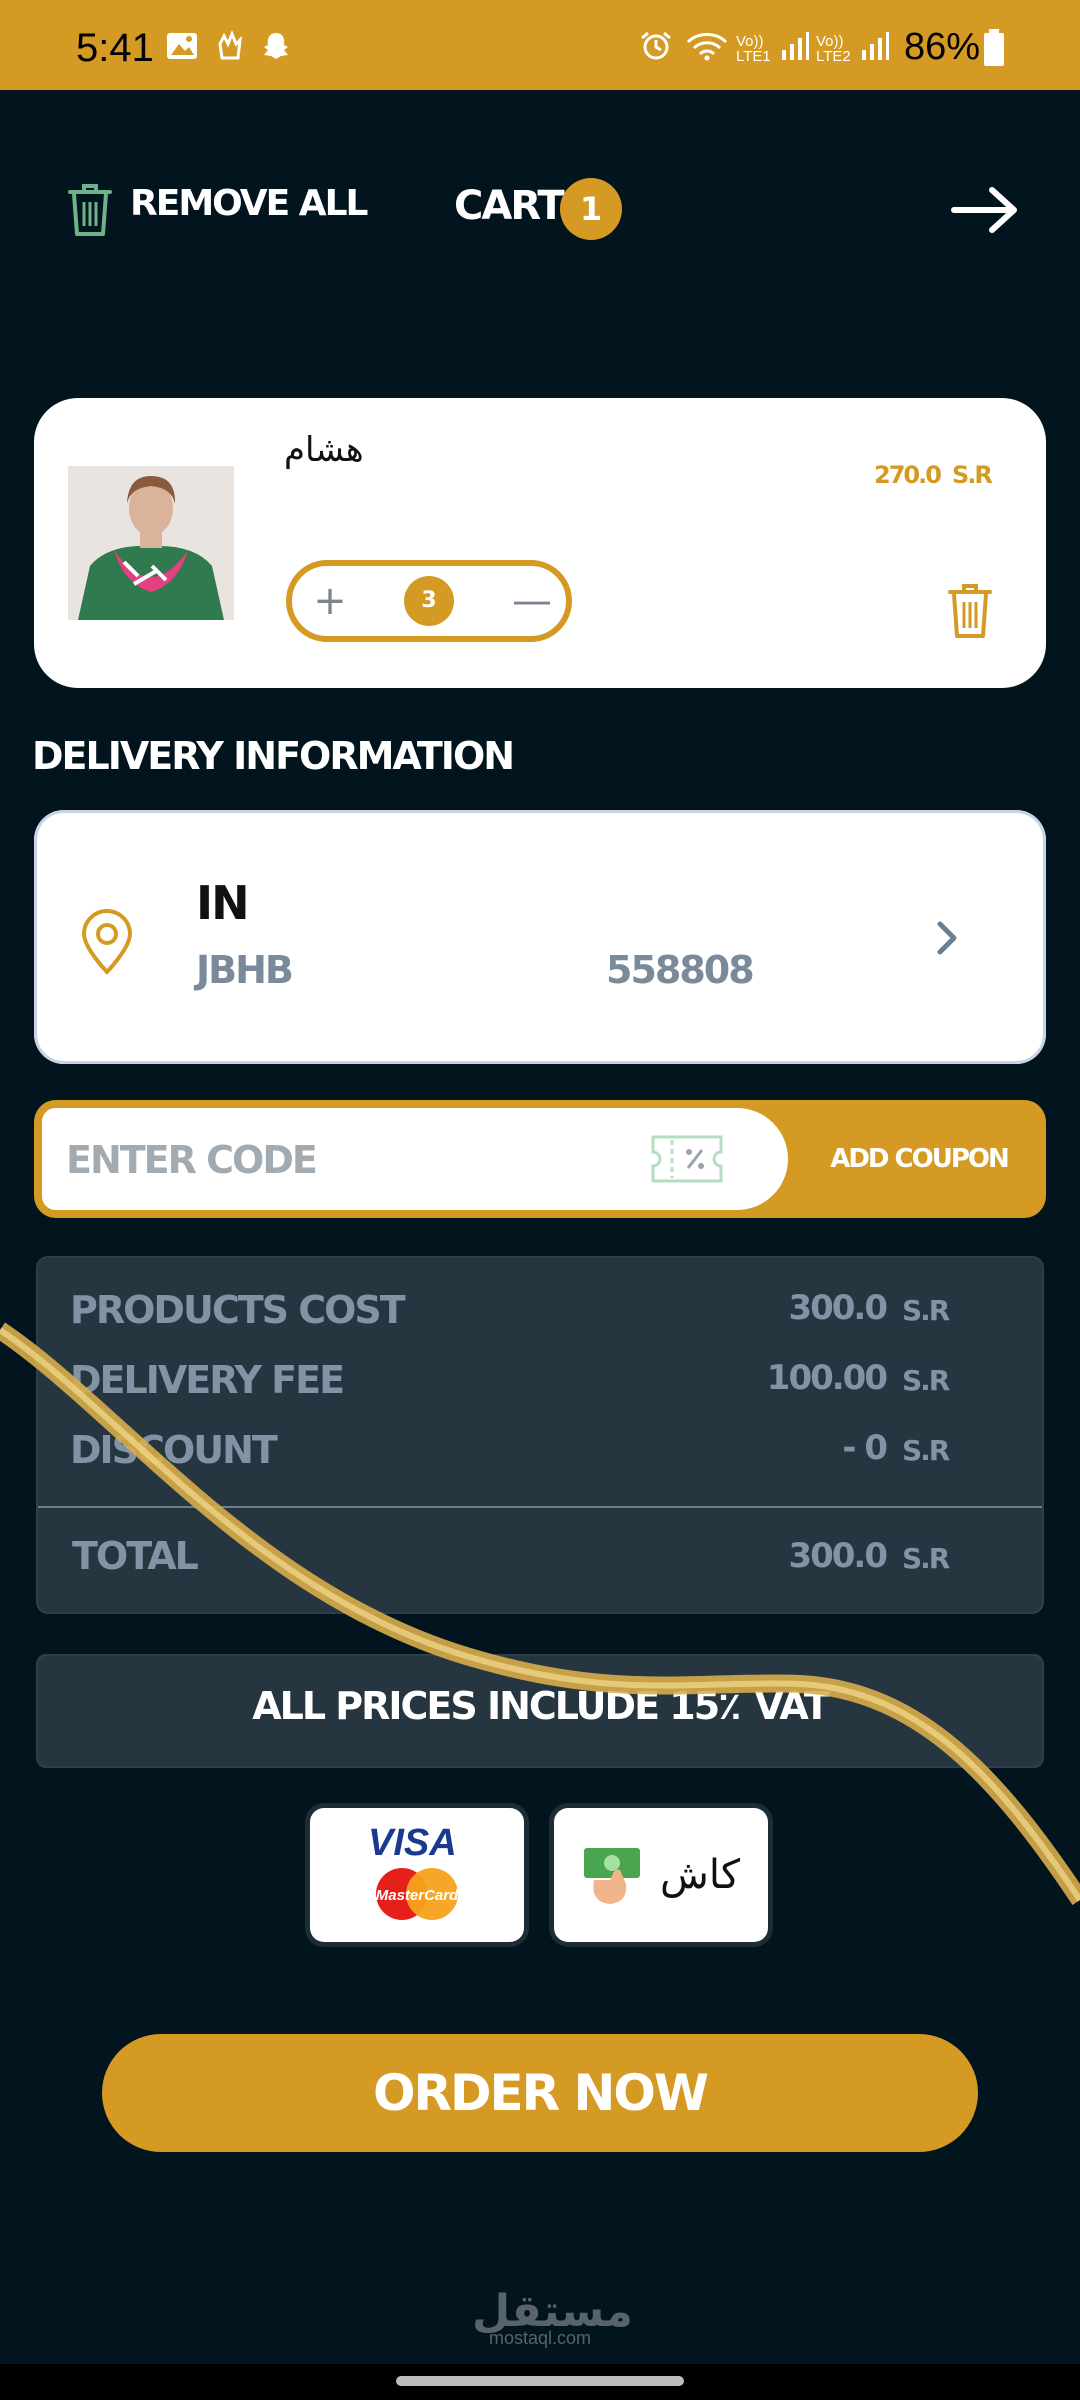  Describe the element at coordinates (972, 475) in the screenshot. I see `product-currency: S.R` at that location.